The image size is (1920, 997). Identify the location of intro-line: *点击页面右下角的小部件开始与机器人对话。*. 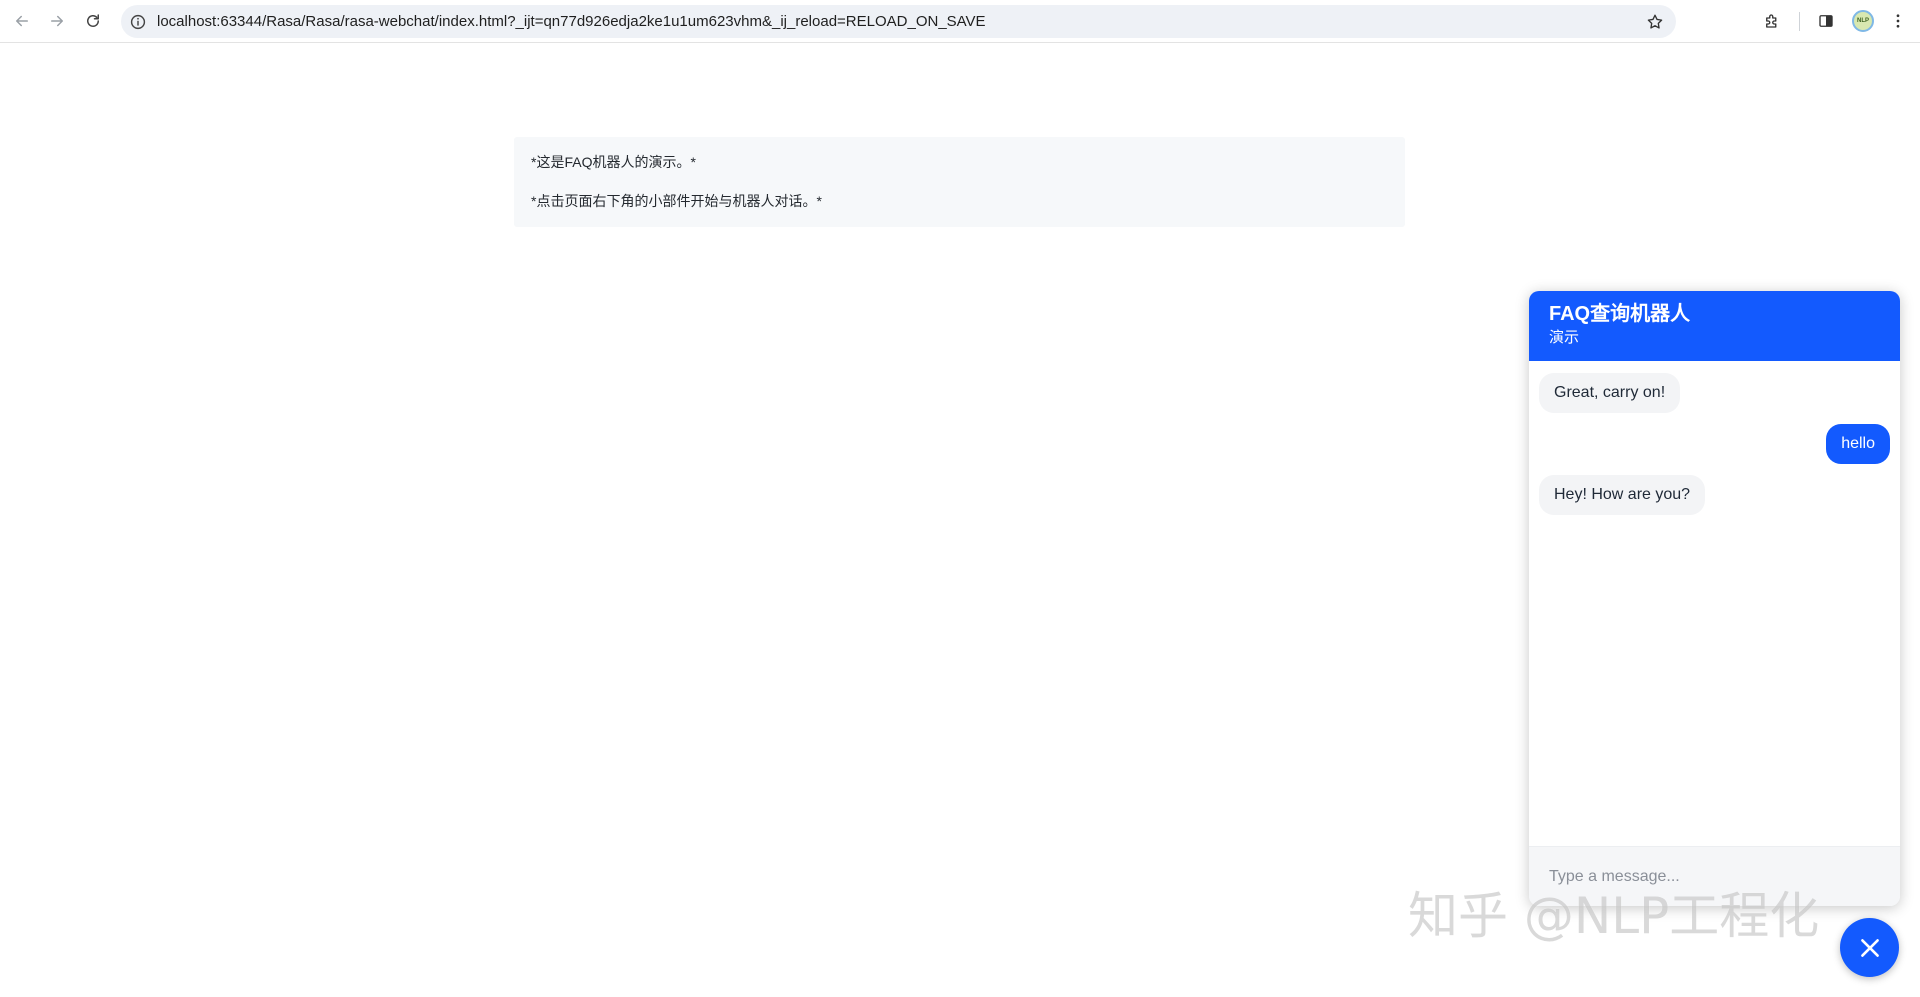
(676, 201).